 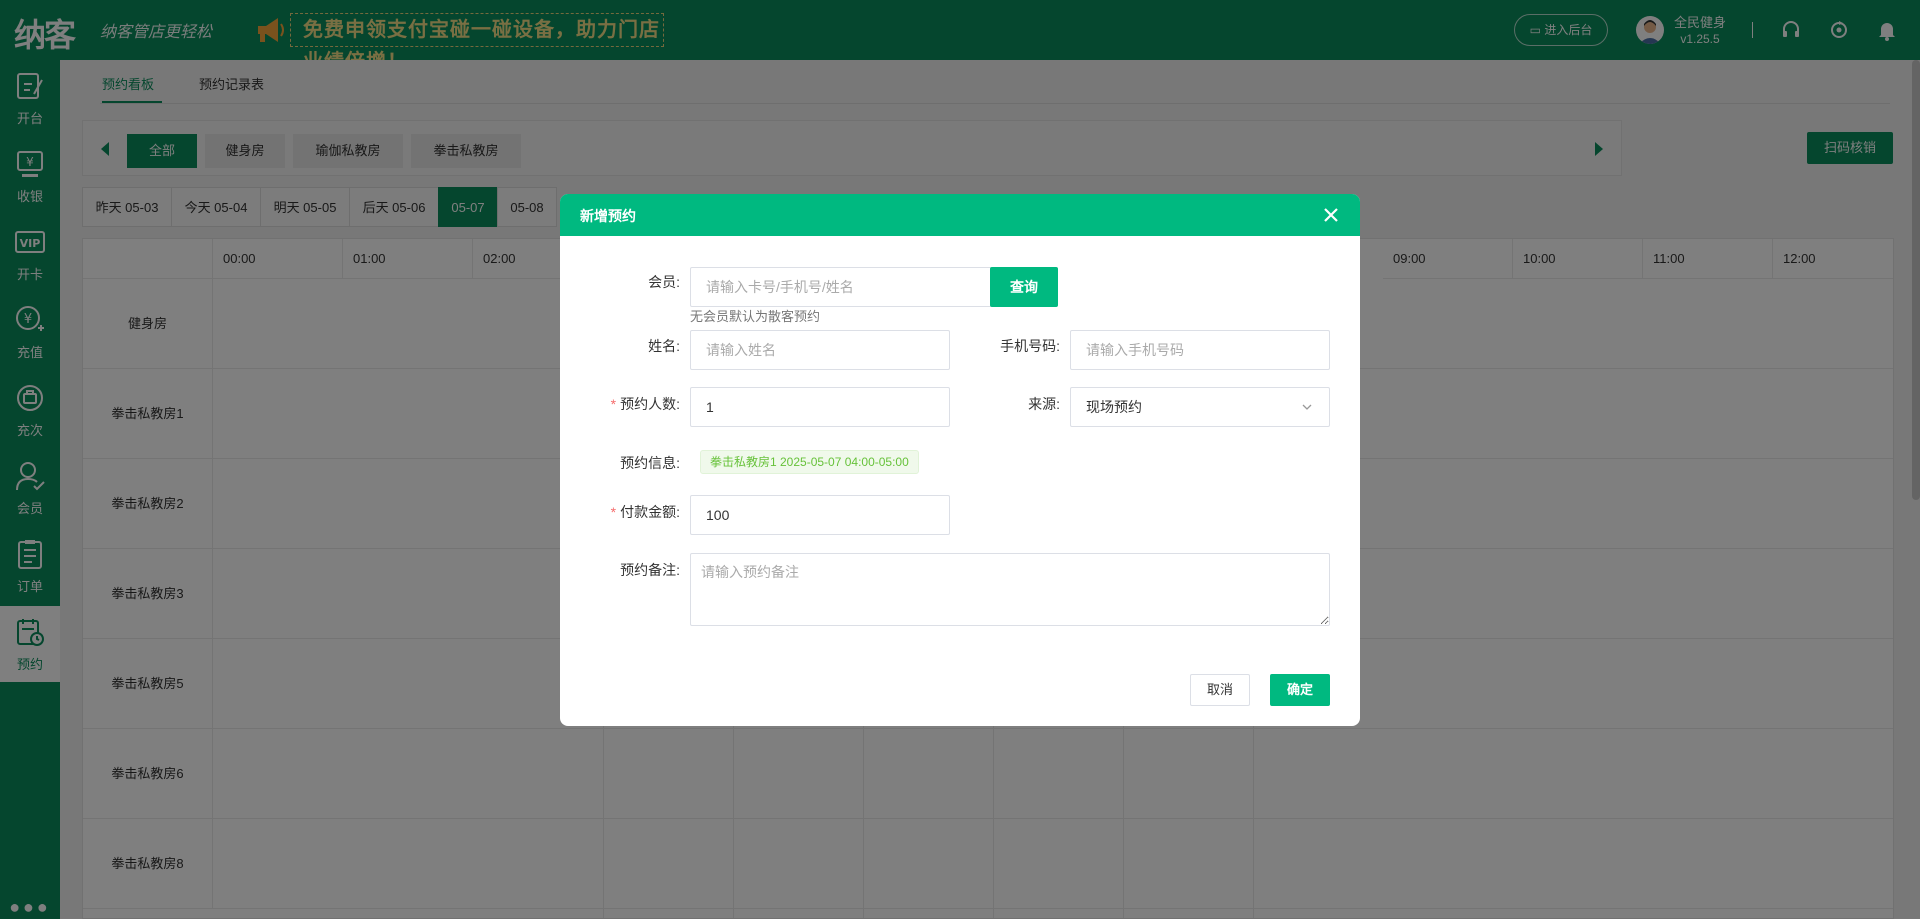 What do you see at coordinates (1331, 215) in the screenshot?
I see `close-icon` at bounding box center [1331, 215].